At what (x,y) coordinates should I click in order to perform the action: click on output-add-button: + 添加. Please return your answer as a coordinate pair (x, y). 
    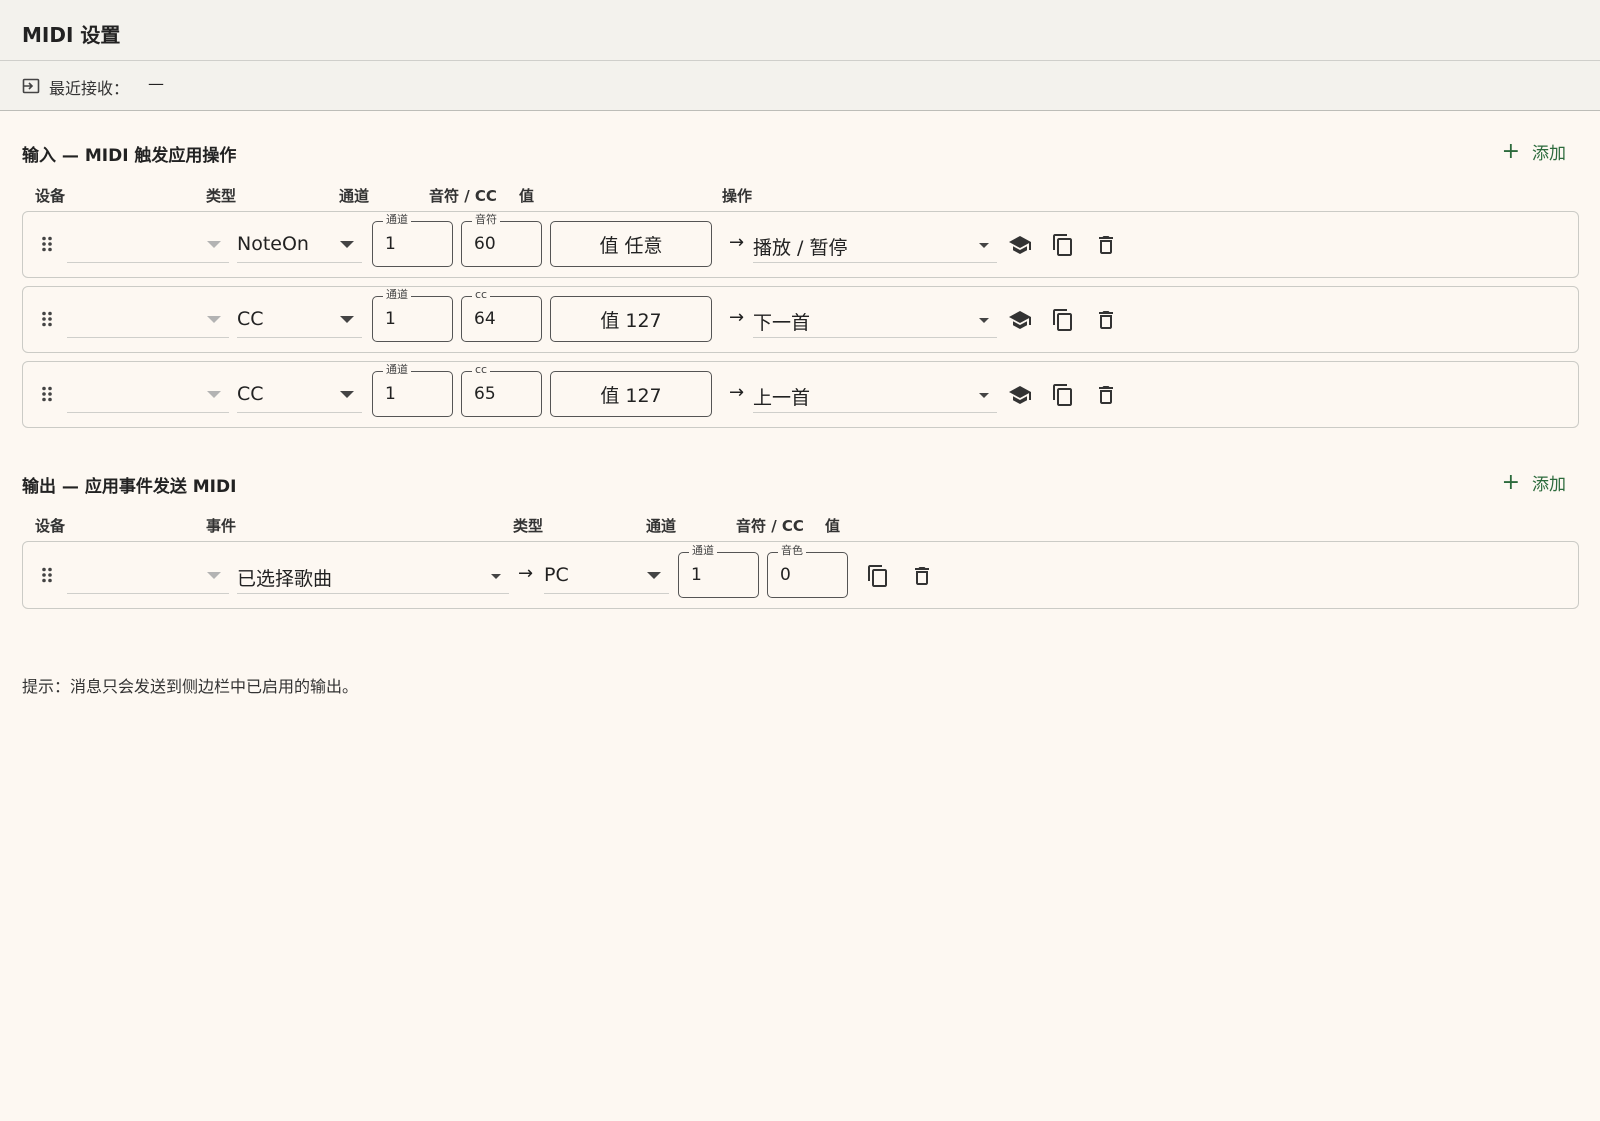
    Looking at the image, I should click on (1534, 482).